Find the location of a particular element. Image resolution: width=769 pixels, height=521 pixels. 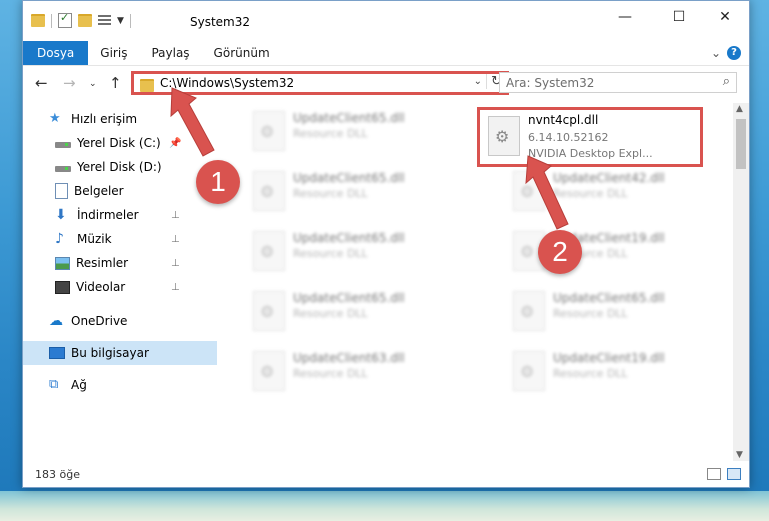

step-2-badge: 2 is located at coordinates (560, 252).